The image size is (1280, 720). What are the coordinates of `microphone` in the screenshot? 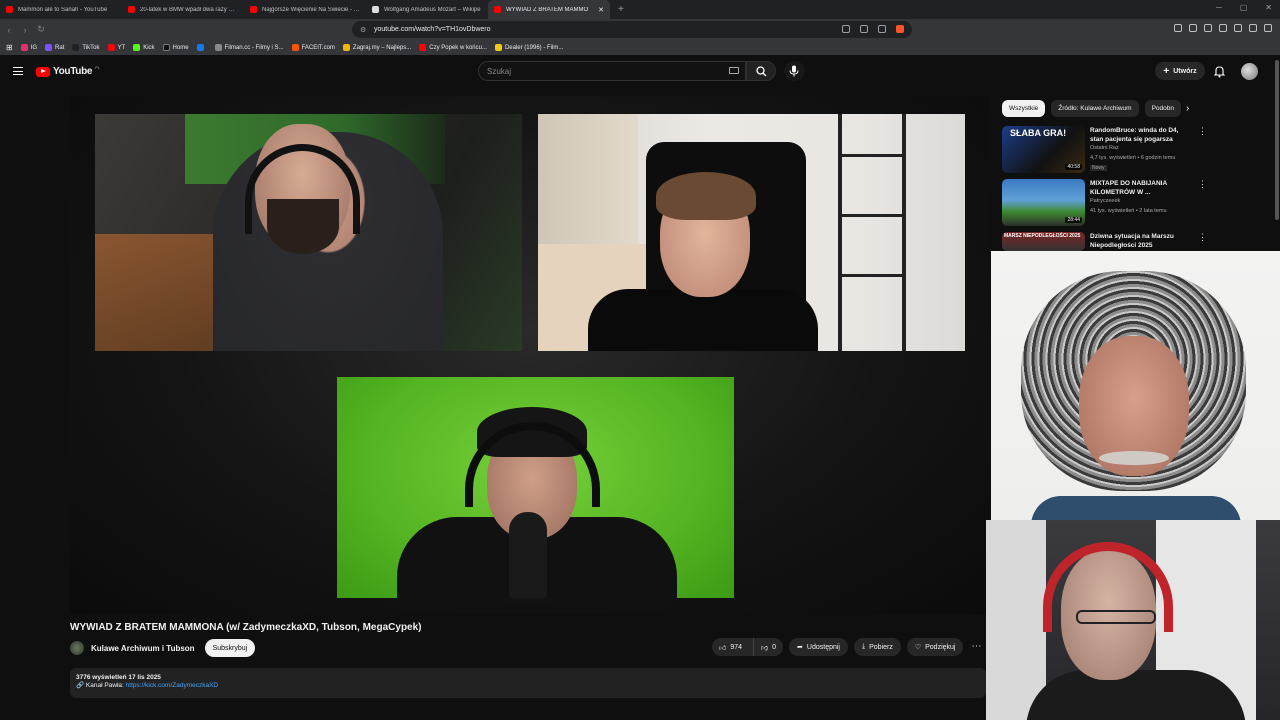 It's located at (528, 555).